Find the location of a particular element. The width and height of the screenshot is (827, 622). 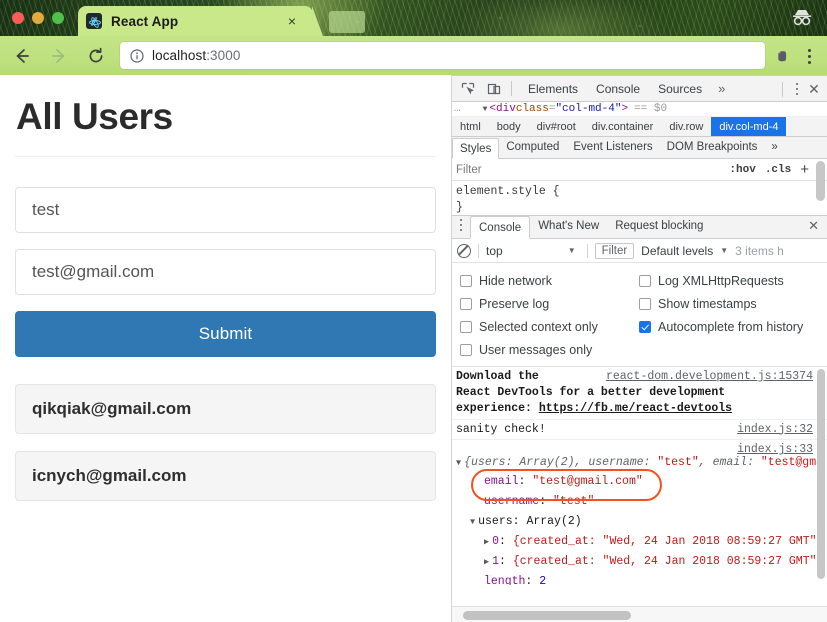

setting-preserve-log: Preserve log is located at coordinates (544, 304).